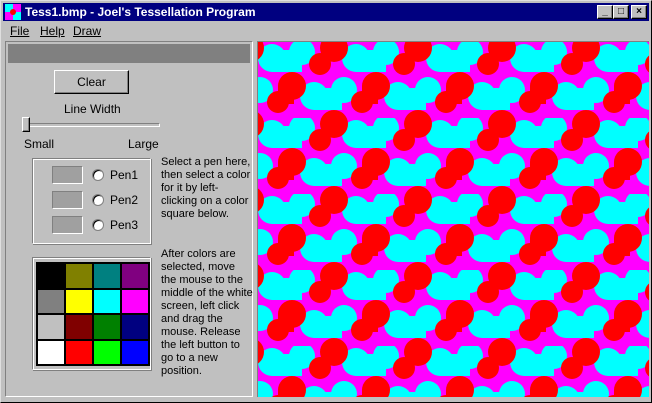 Image resolution: width=652 pixels, height=403 pixels. I want to click on slider-max-label: Large, so click(143, 144).